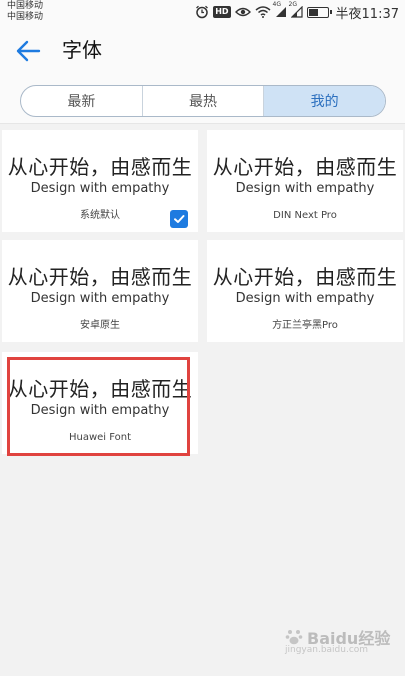 The height and width of the screenshot is (676, 405). Describe the element at coordinates (28, 51) in the screenshot. I see `arrow-left-icon` at that location.